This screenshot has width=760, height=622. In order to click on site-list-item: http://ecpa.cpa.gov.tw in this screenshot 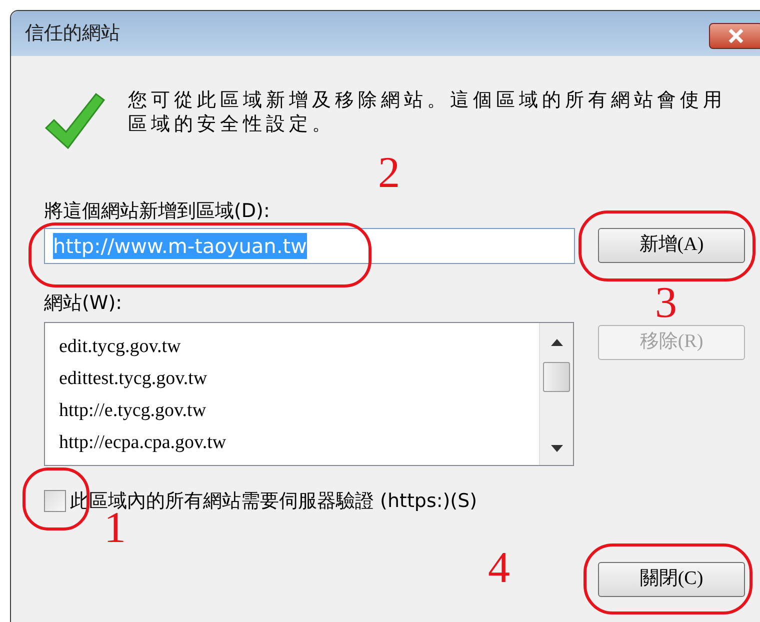, I will do `click(142, 443)`.